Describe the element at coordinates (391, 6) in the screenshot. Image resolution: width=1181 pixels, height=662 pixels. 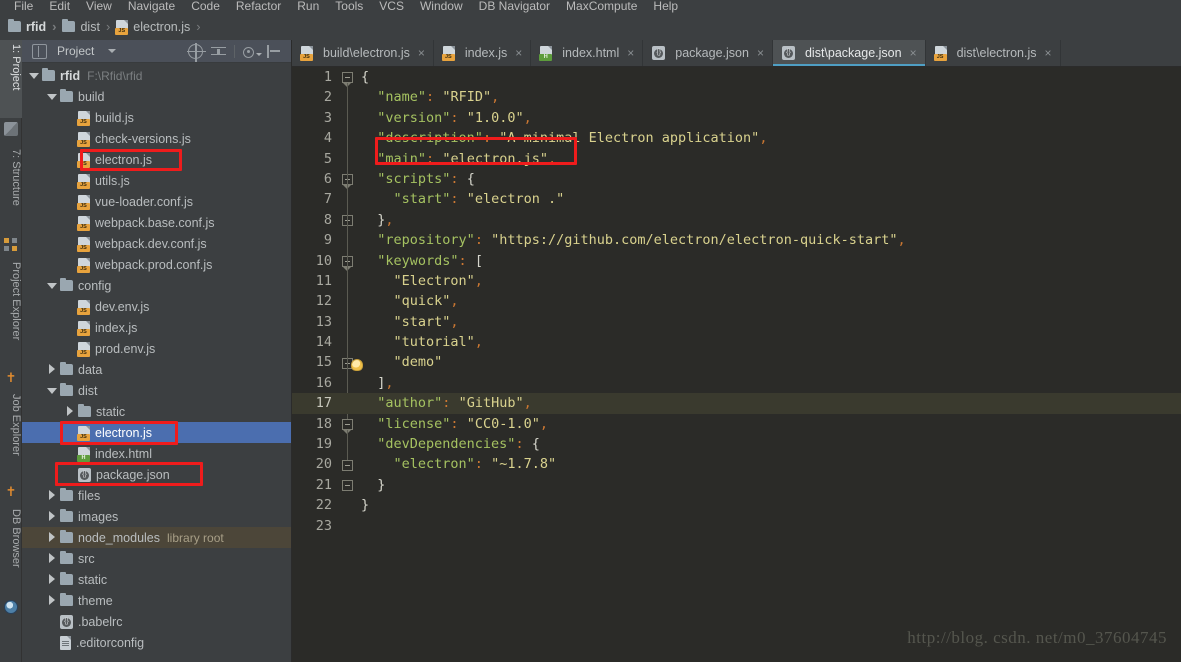
I see `menu-item-vcs: VCS` at that location.